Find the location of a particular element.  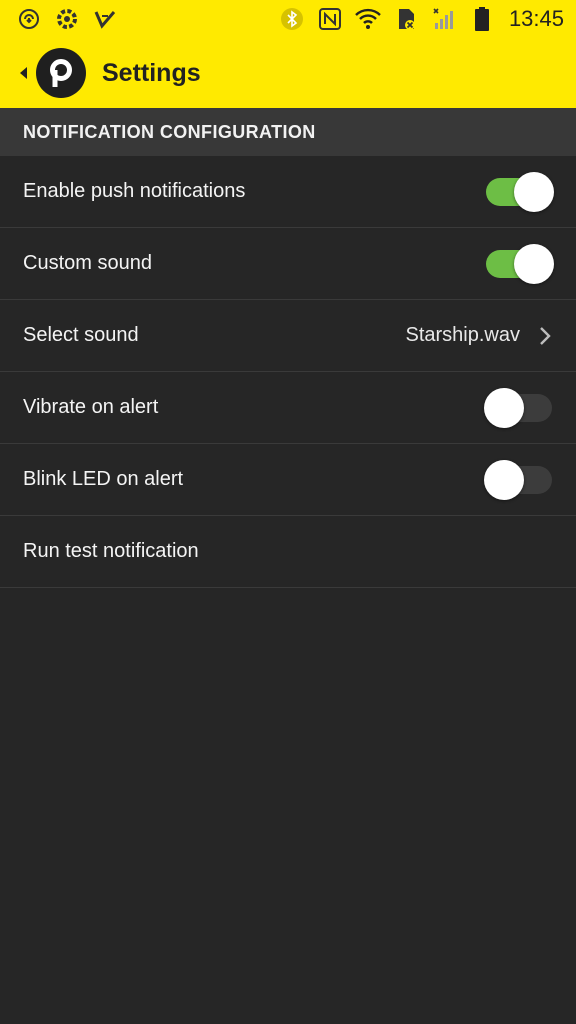

back-arrow-icon is located at coordinates (23, 73).